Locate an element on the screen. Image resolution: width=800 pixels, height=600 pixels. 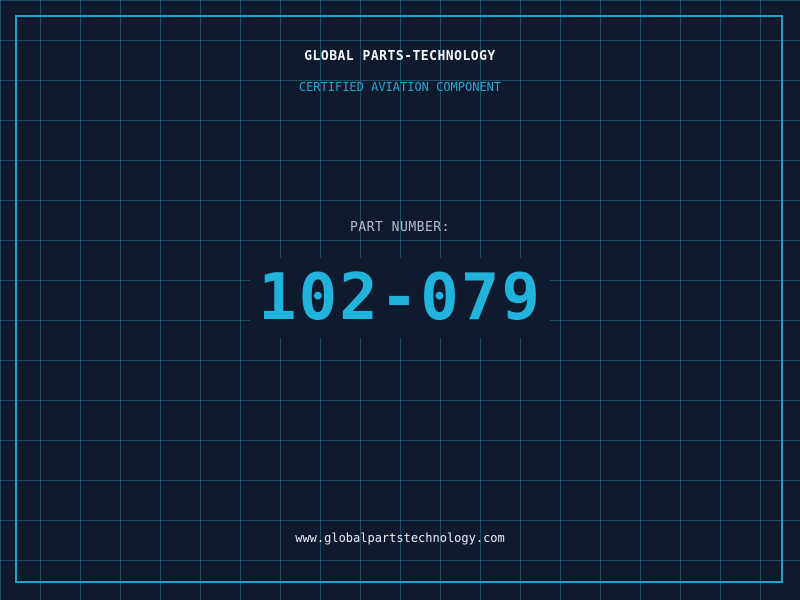
certification-tagline: CERTIFIED AVIATION COMPONENT is located at coordinates (400, 87).